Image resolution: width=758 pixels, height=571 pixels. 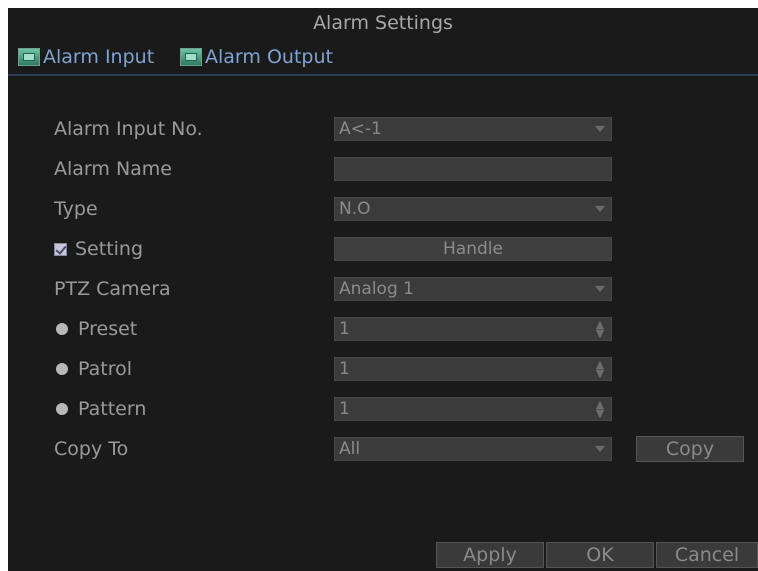 I want to click on patrol-radio, so click(x=62, y=369).